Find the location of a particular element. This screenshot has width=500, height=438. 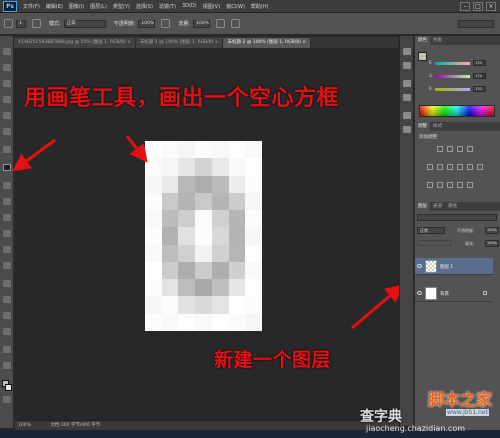

menu-3d: 3D(D) is located at coordinates (189, 6).